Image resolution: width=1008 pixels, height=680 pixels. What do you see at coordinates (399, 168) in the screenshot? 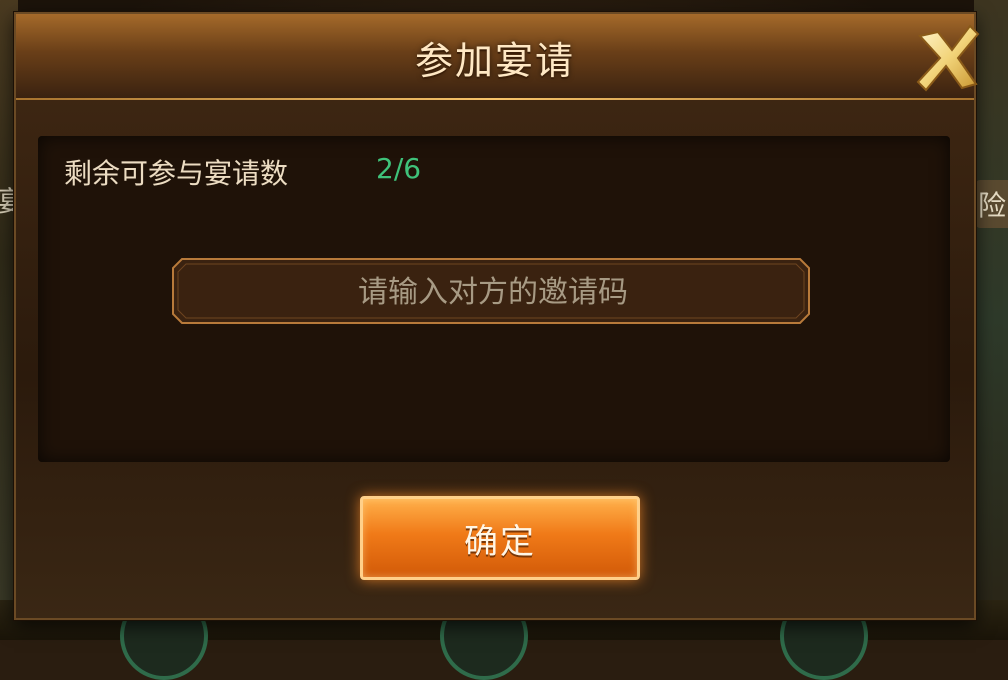
I see `remaining-invites-value: 2/6` at bounding box center [399, 168].